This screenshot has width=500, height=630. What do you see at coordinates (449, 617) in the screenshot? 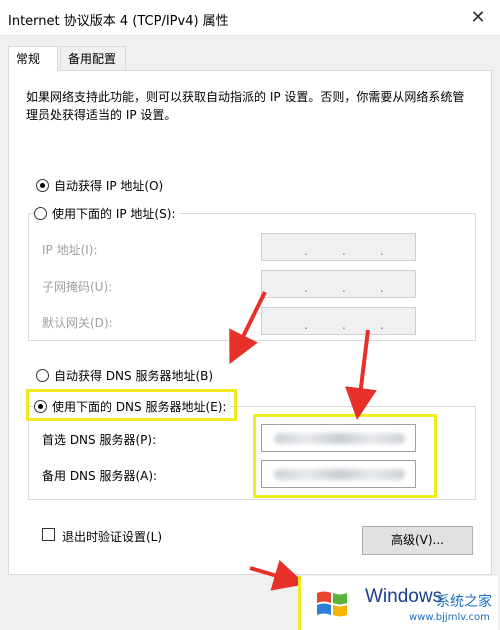
I see `watermark-url: www.bjjmlv.com` at bounding box center [449, 617].